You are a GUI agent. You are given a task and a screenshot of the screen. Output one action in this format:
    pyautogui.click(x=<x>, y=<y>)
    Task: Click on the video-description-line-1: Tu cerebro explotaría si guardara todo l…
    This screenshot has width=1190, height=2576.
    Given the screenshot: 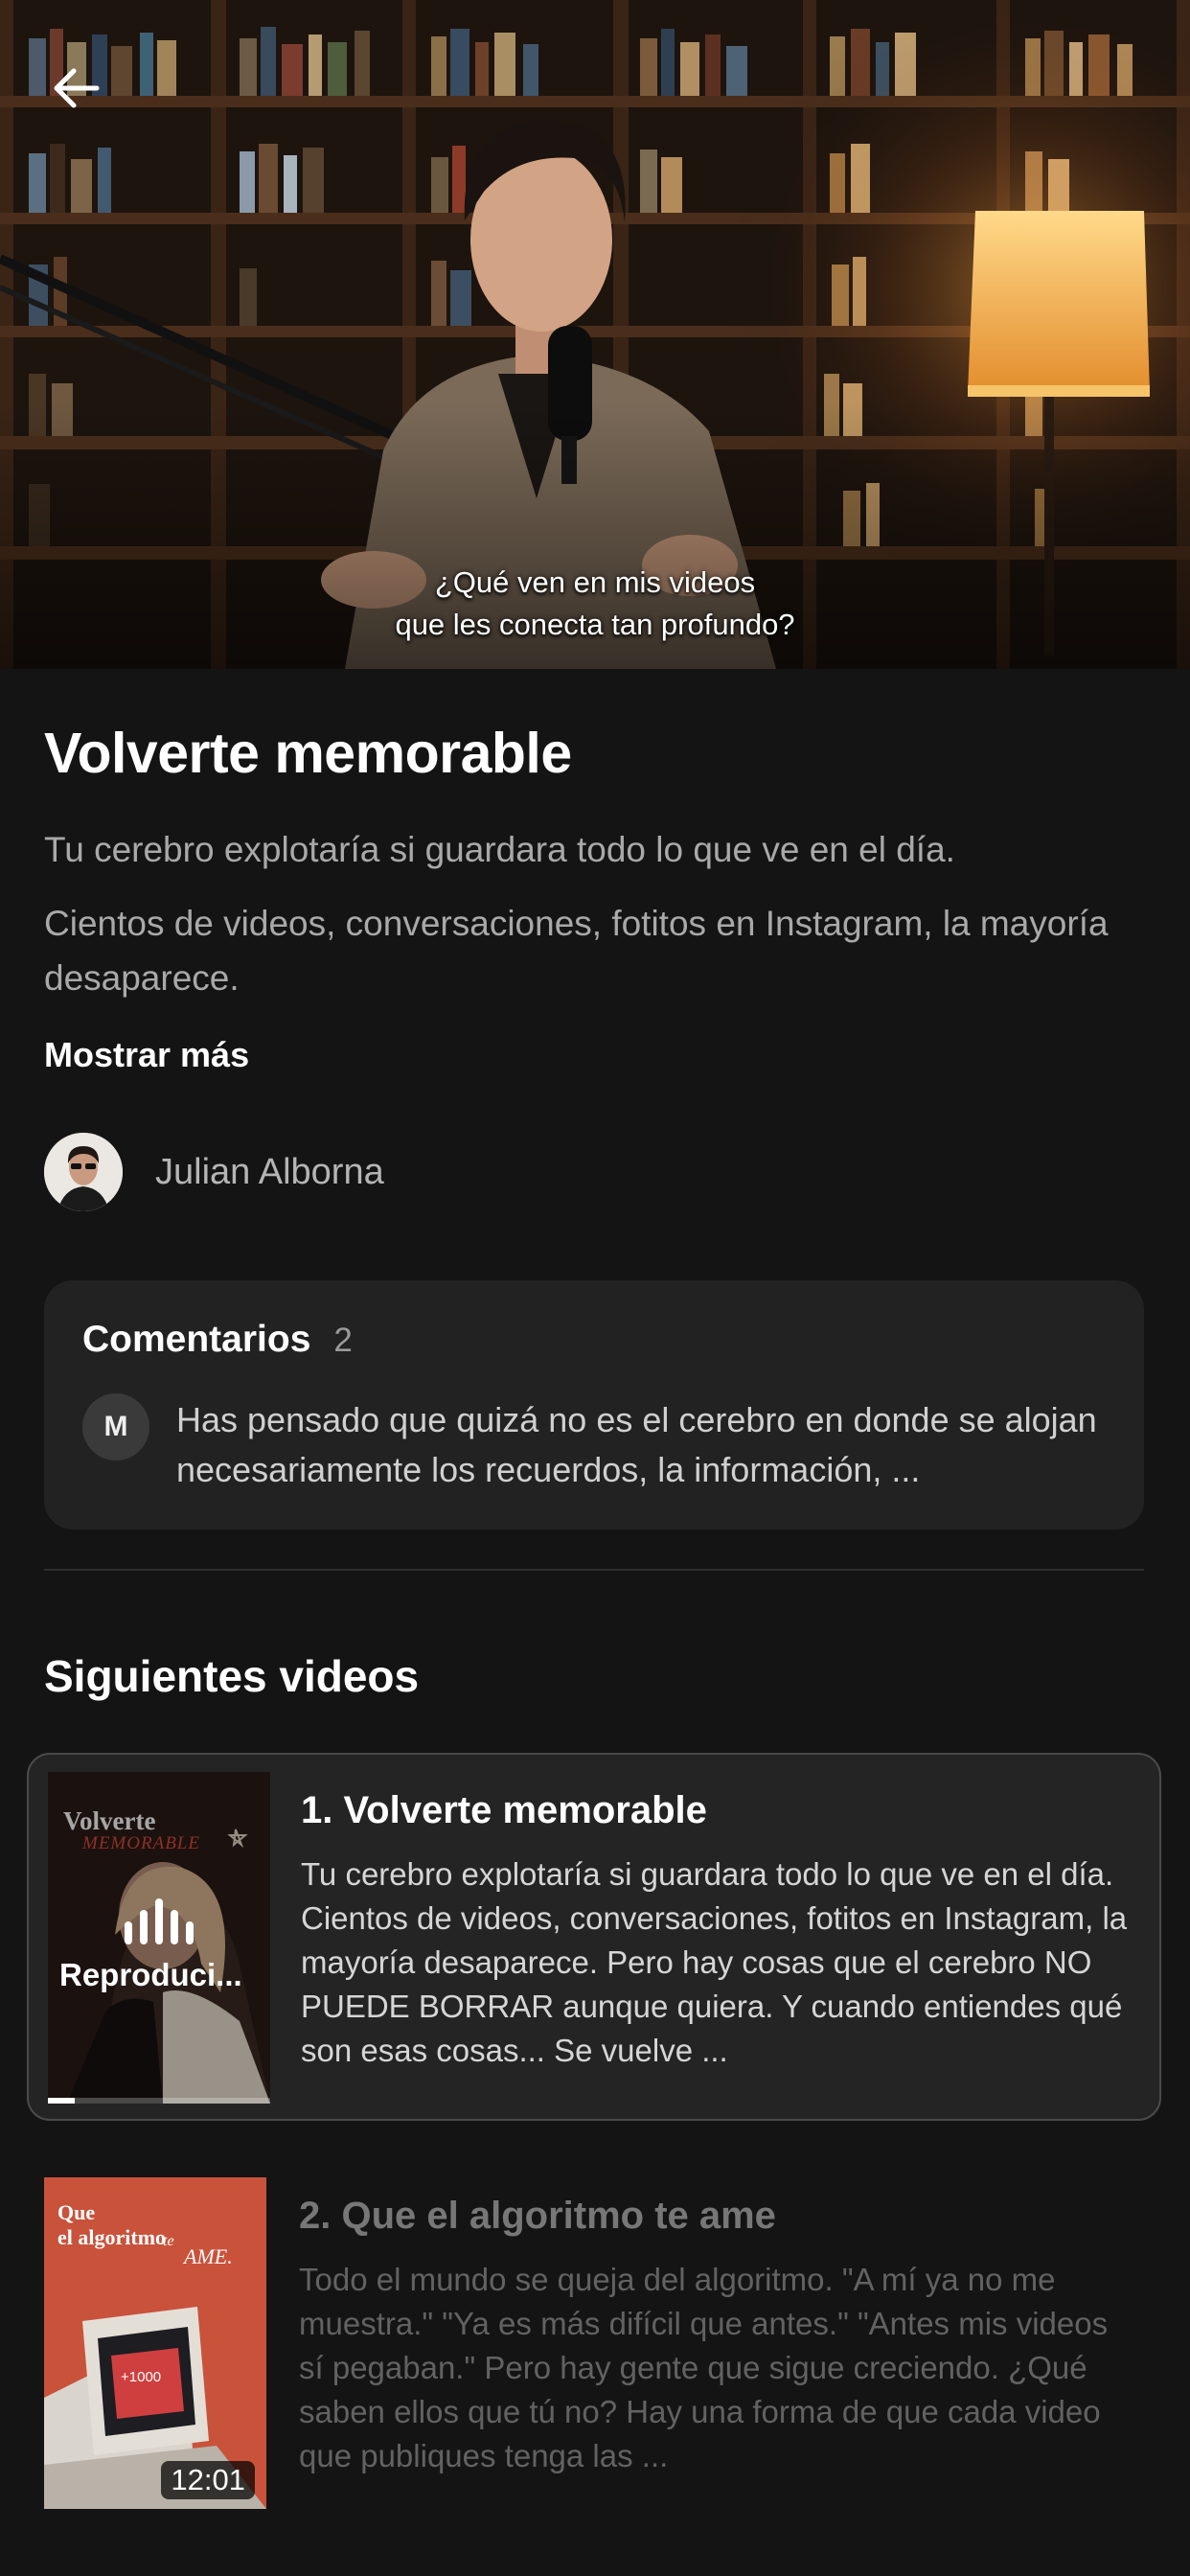 What is the action you would take?
    pyautogui.click(x=500, y=849)
    